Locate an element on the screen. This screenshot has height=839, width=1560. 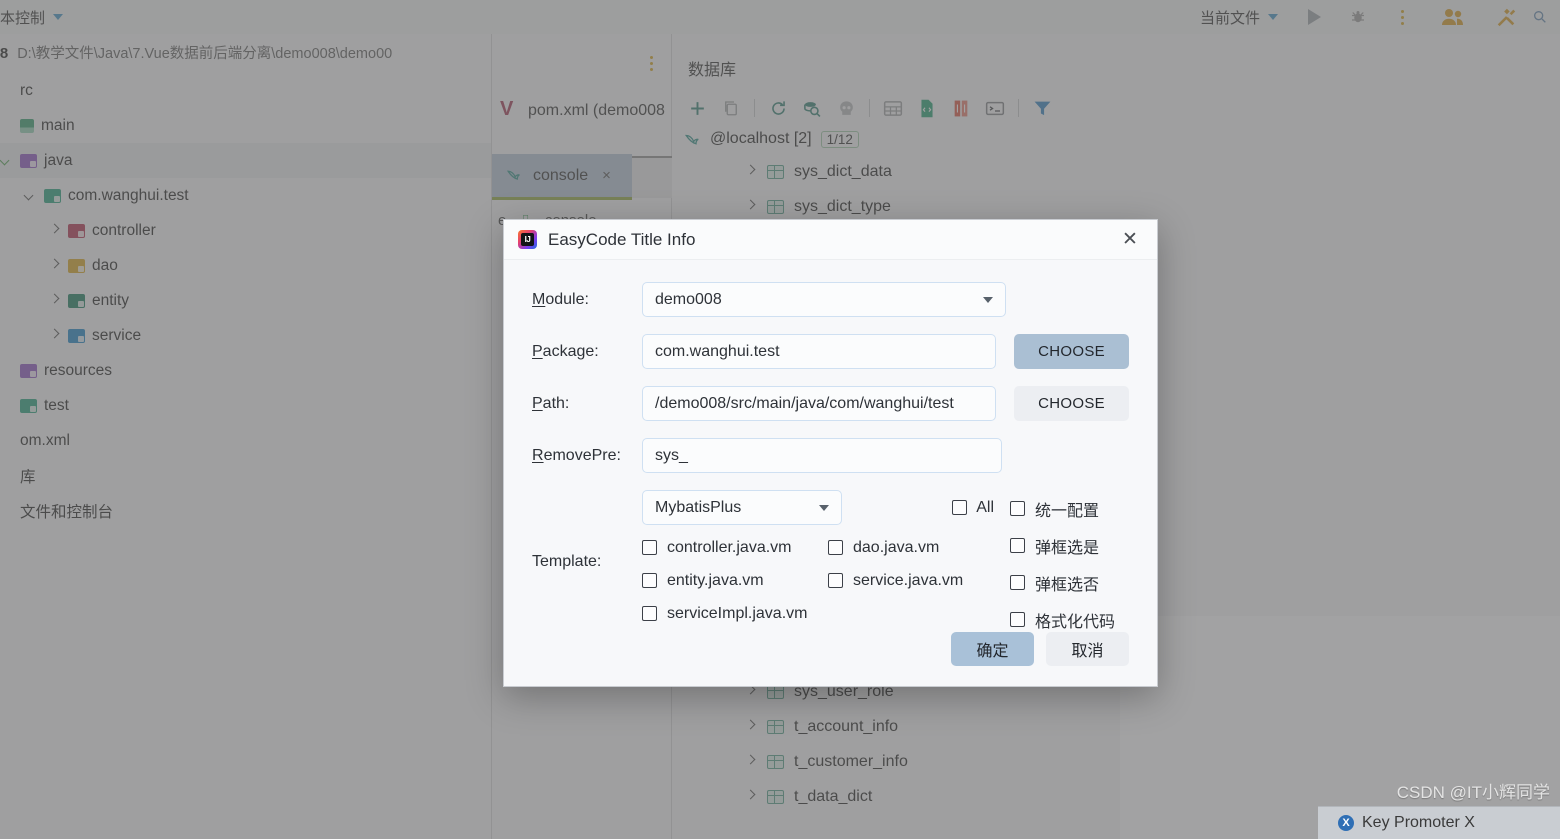
framework-select: MybatisPlus is located at coordinates (742, 507).